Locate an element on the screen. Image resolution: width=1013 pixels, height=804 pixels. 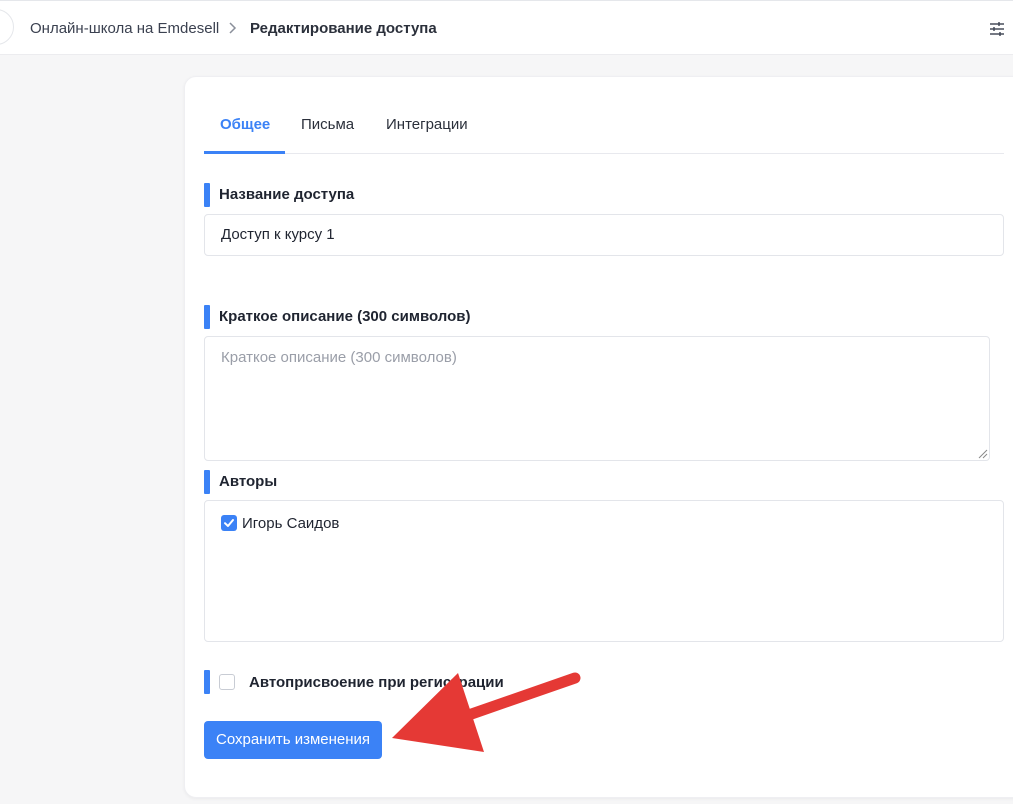
save-button: Сохранить изменения is located at coordinates (293, 740).